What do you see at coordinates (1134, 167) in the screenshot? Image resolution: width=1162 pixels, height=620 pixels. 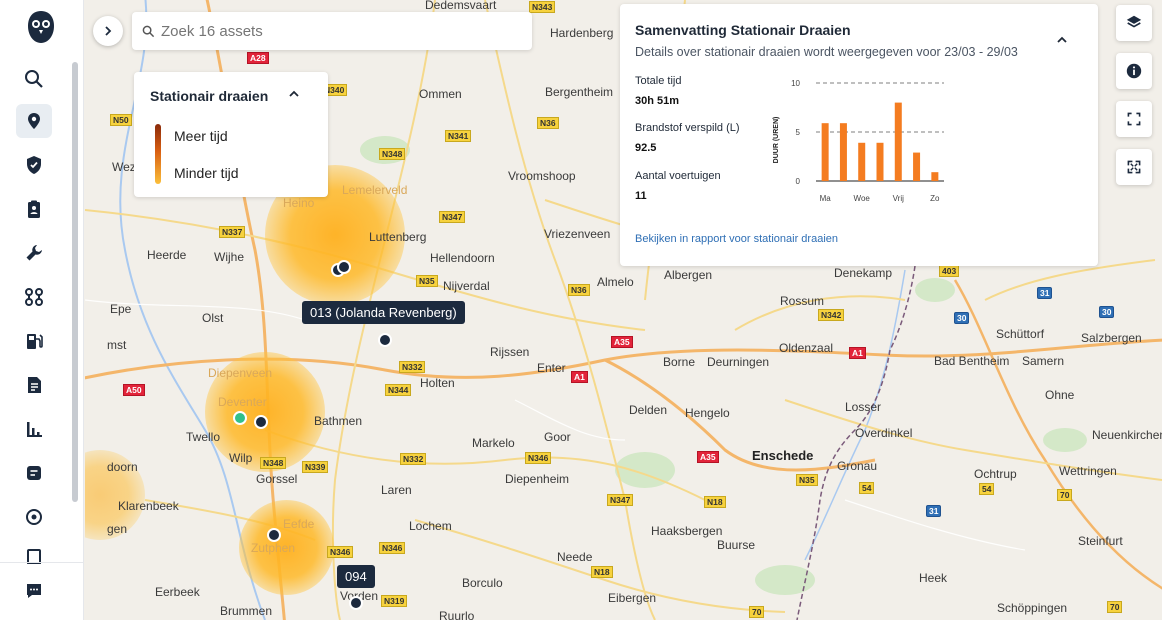 I see `fullscreen-button` at bounding box center [1134, 167].